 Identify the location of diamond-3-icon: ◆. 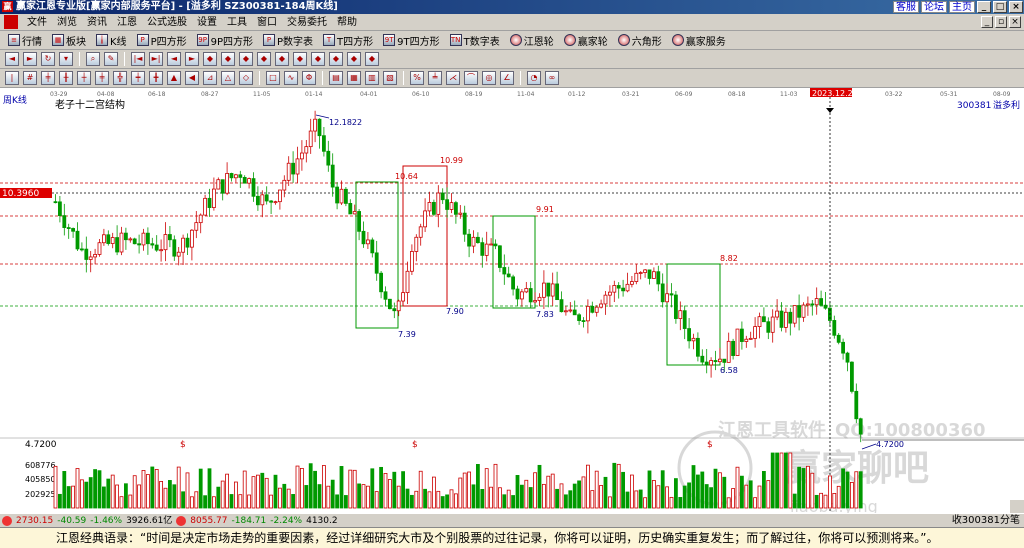
(246, 59).